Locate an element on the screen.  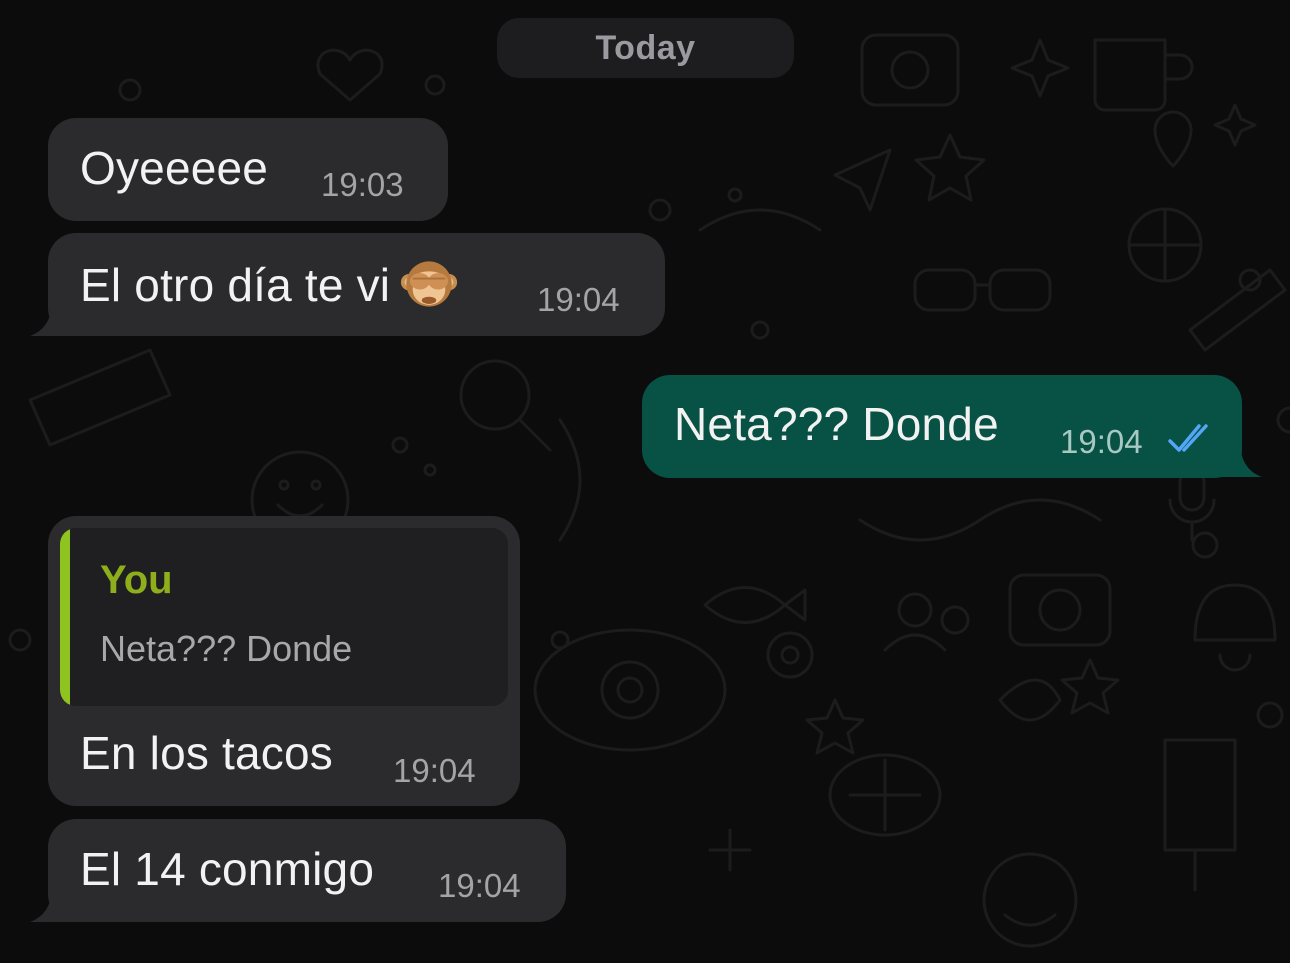
message-bubble-incoming: El 14 conmigo 19:04 is located at coordinates (307, 870).